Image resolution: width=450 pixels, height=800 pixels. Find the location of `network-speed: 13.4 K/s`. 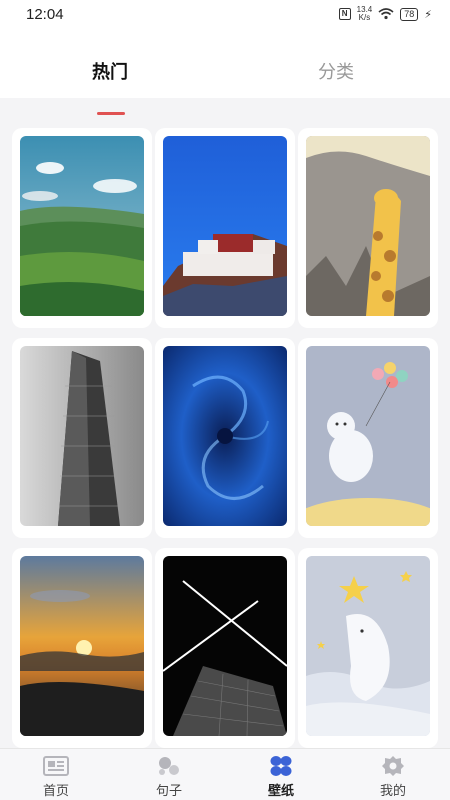

network-speed: 13.4 K/s is located at coordinates (365, 14).